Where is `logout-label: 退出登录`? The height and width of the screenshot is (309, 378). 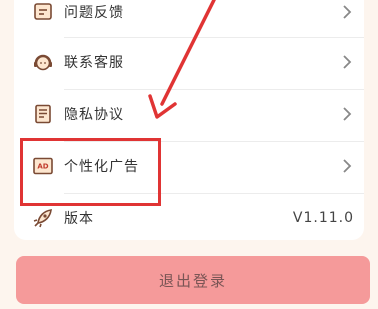
logout-label: 退出登录 is located at coordinates (192, 280).